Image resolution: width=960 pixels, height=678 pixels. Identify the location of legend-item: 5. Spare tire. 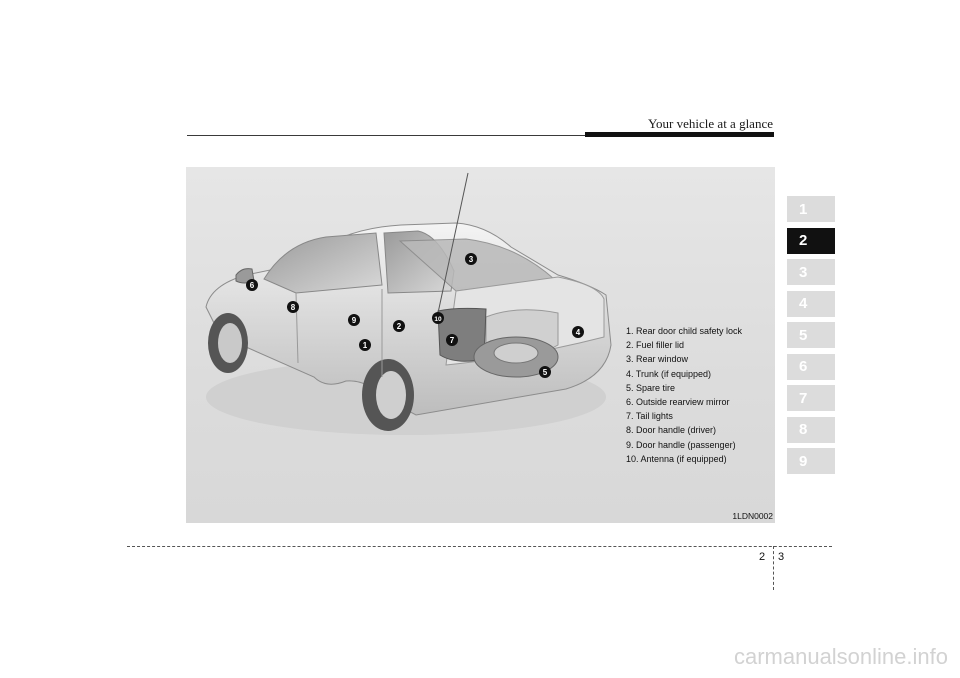
(651, 387).